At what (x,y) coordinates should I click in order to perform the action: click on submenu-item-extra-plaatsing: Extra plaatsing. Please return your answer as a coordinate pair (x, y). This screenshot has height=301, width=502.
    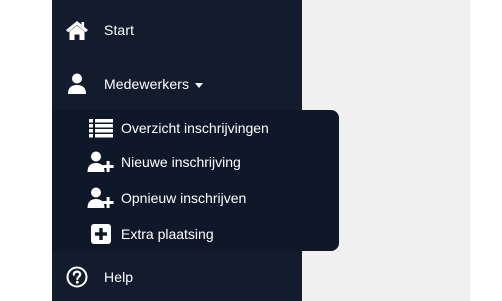
    Looking at the image, I should click on (195, 234).